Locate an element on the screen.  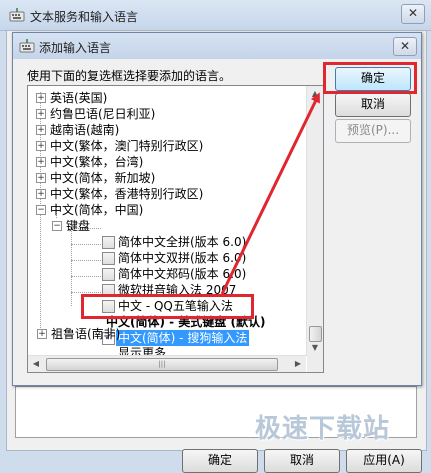
tree-item-label: 简体中文双拼(版本 6.0) is located at coordinates (182, 258).